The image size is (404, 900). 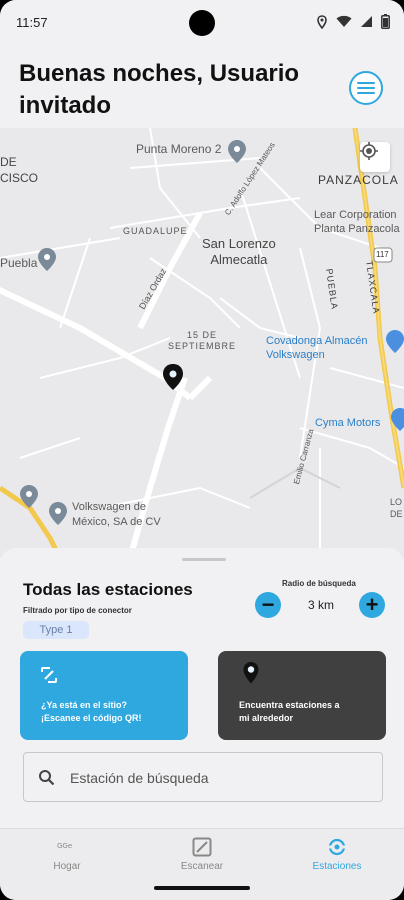 What do you see at coordinates (344, 21) in the screenshot?
I see `wifi-icon` at bounding box center [344, 21].